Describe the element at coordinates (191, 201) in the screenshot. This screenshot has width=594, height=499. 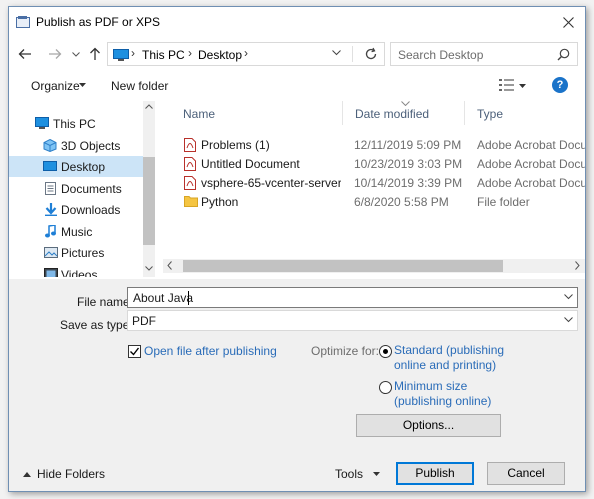
I see `folder-icon` at that location.